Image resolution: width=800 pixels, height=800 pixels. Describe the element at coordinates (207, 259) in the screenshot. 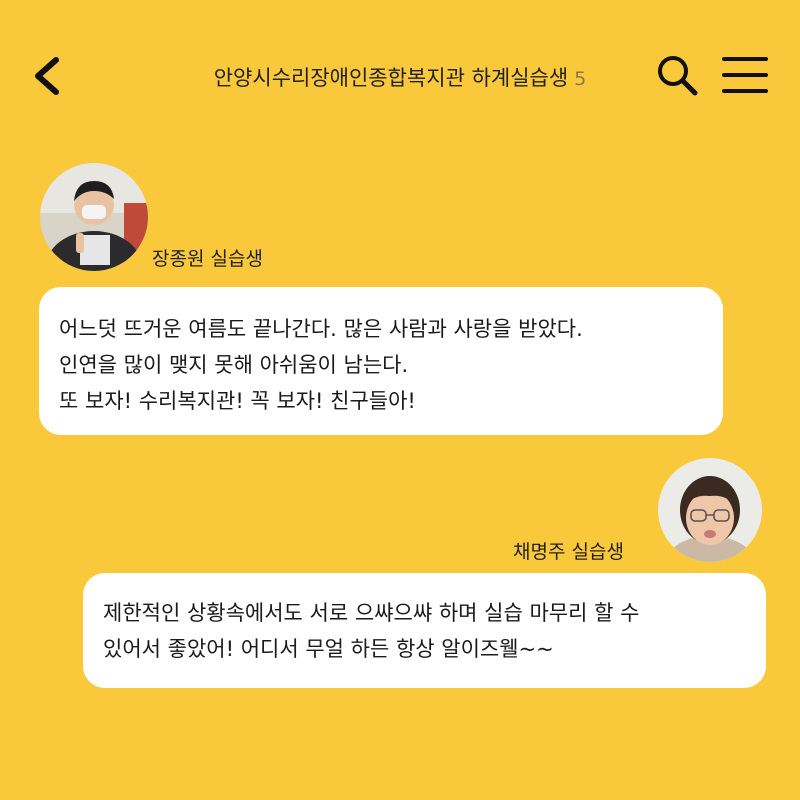

I see `sender-name: 장종원 실습생` at that location.